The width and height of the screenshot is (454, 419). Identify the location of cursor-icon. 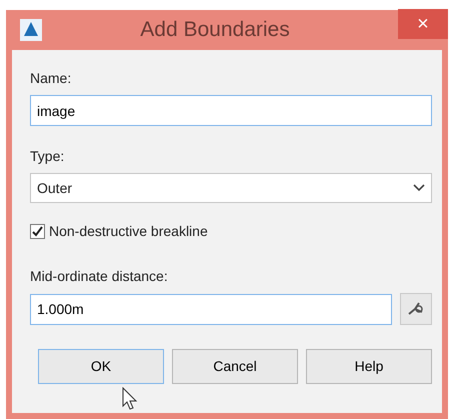
(130, 399).